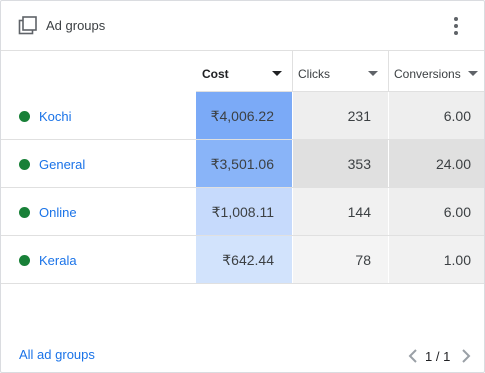  What do you see at coordinates (340, 163) in the screenshot?
I see `clicks-cell: 353` at bounding box center [340, 163].